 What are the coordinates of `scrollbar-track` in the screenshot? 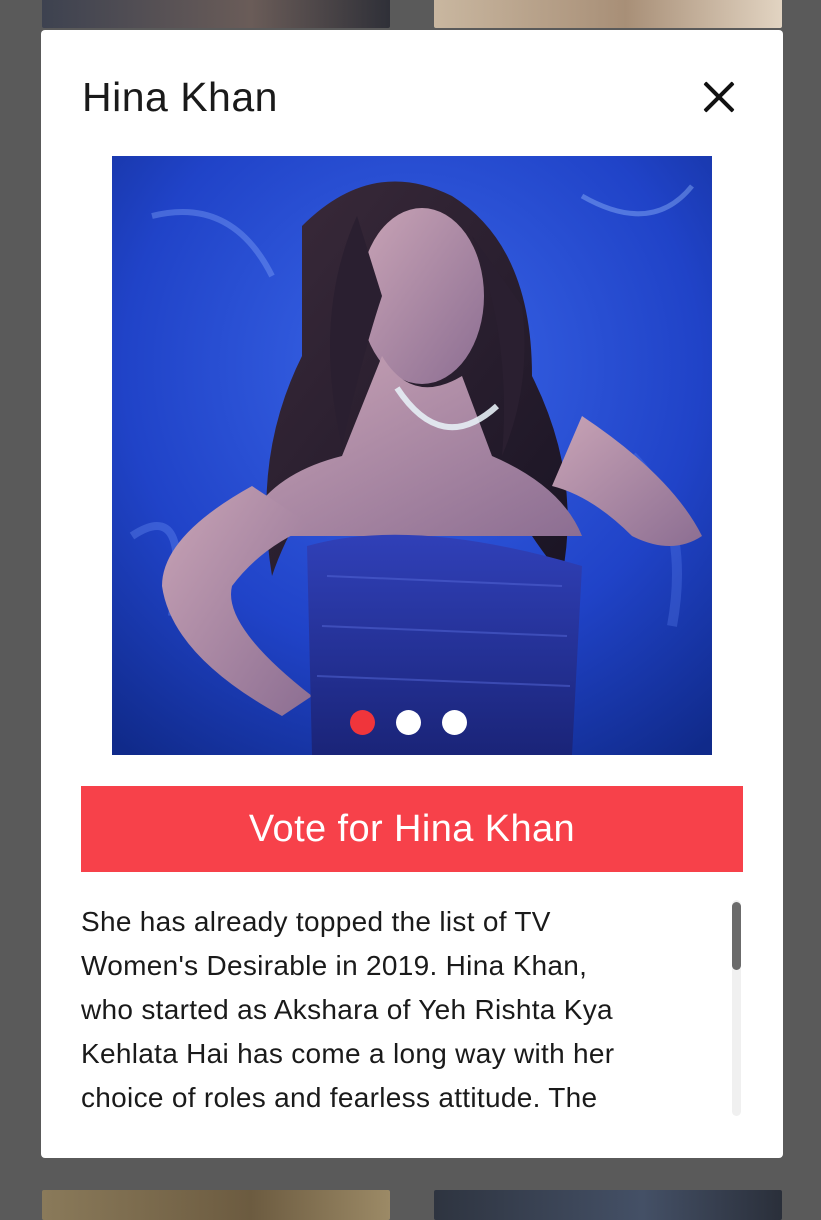 It's located at (736, 1008).